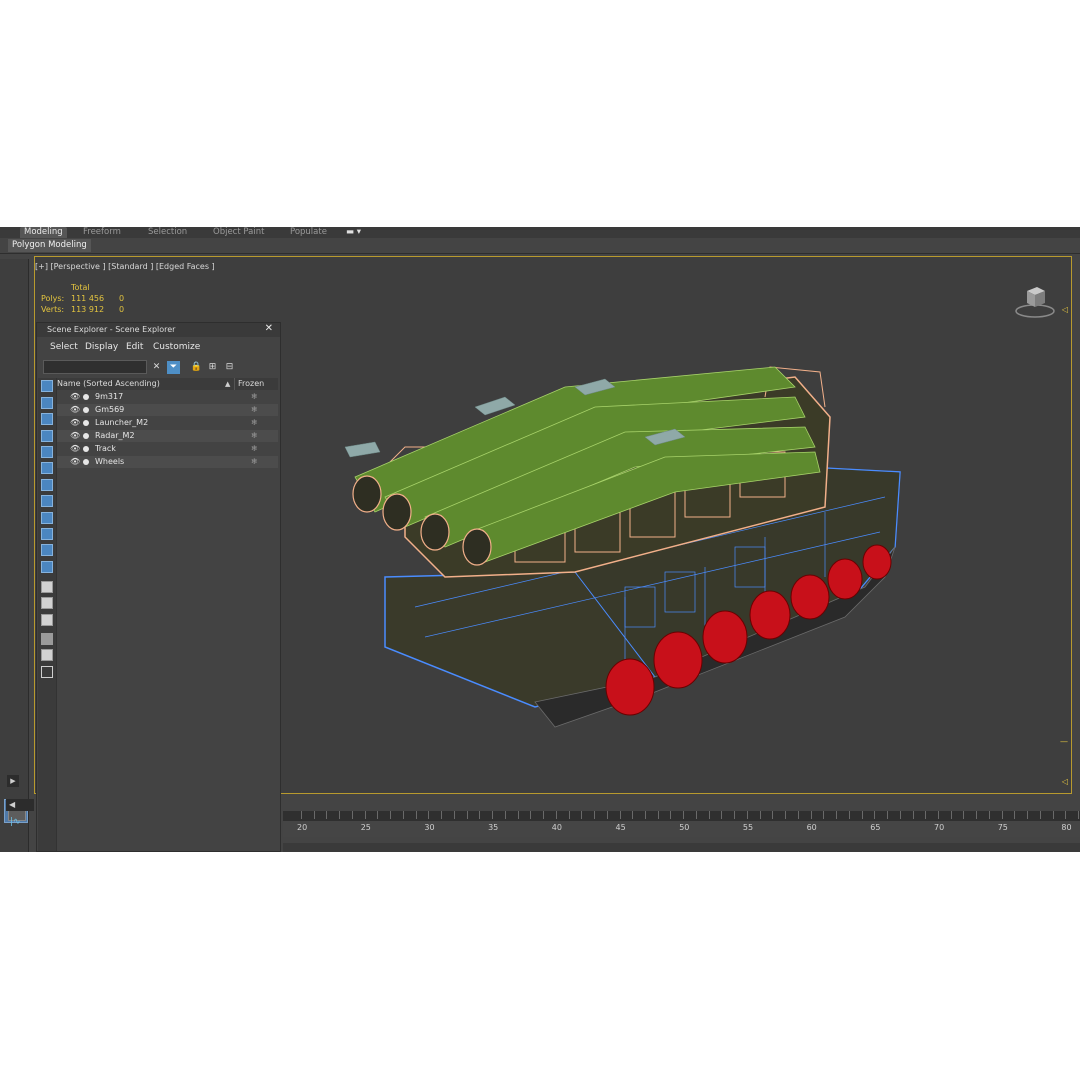  I want to click on particles-filter-icon, so click(47, 550).